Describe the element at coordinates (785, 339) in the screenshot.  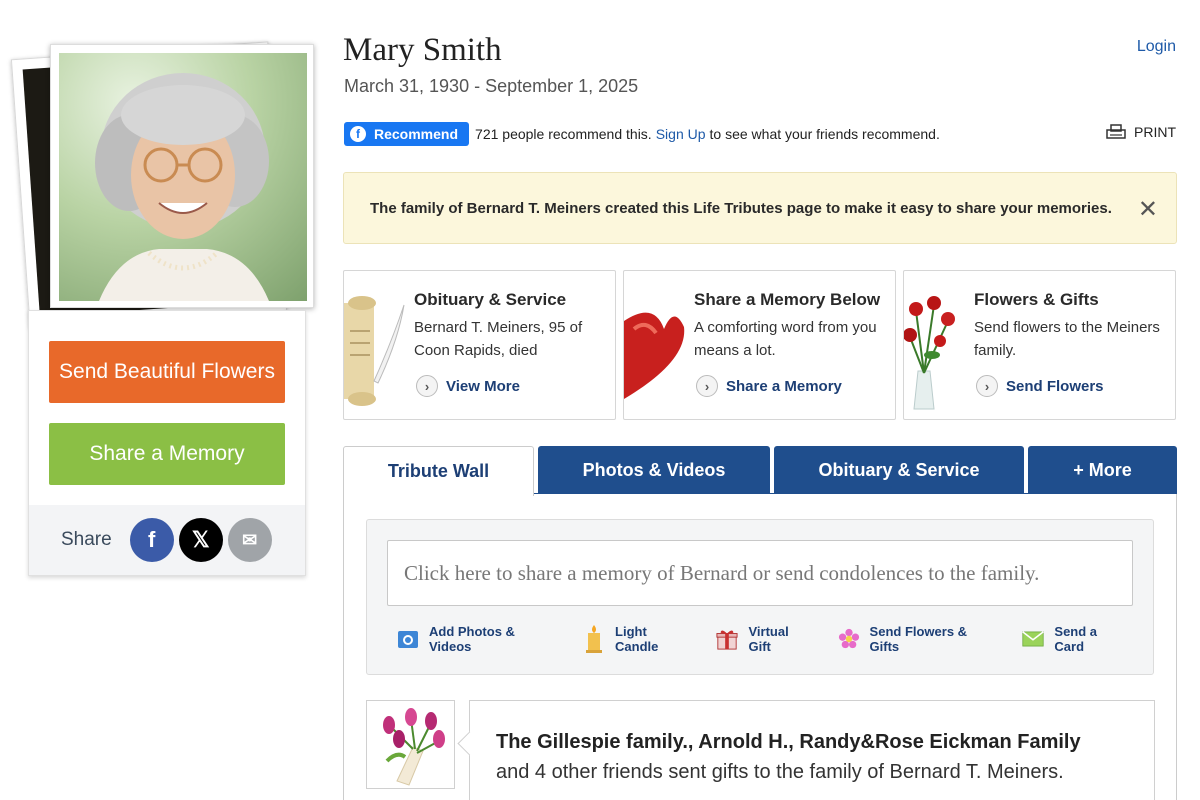
I see `card-desc: A comforting word from you means a lot.` at that location.